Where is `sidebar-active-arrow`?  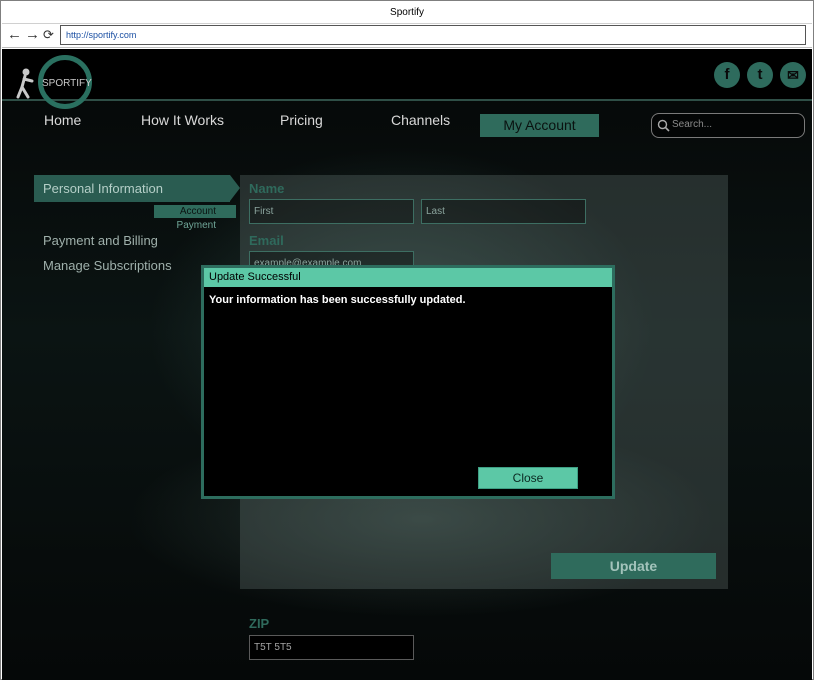 sidebar-active-arrow is located at coordinates (235, 188).